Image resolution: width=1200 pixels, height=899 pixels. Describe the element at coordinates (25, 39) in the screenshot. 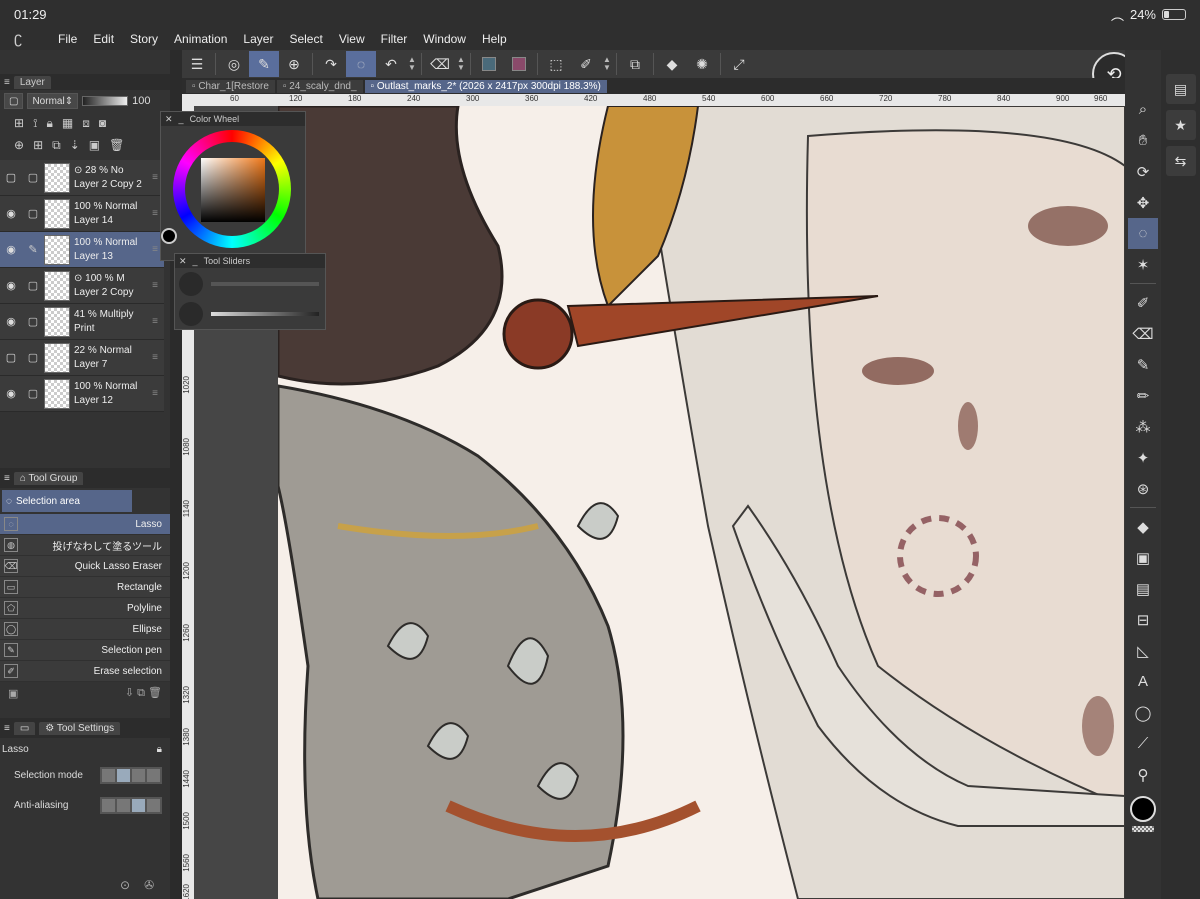

I see `app-logo-icon: ʗ` at that location.